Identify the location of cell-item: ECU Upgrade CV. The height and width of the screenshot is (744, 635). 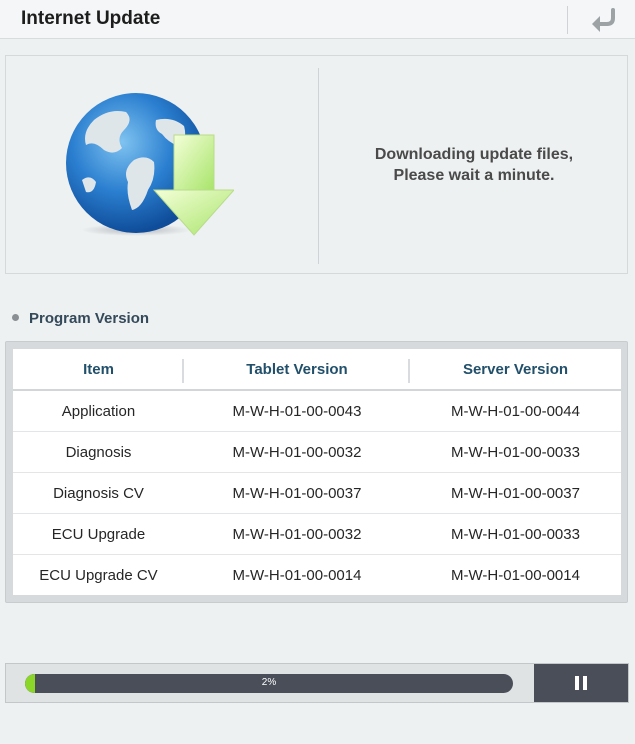
(98, 575).